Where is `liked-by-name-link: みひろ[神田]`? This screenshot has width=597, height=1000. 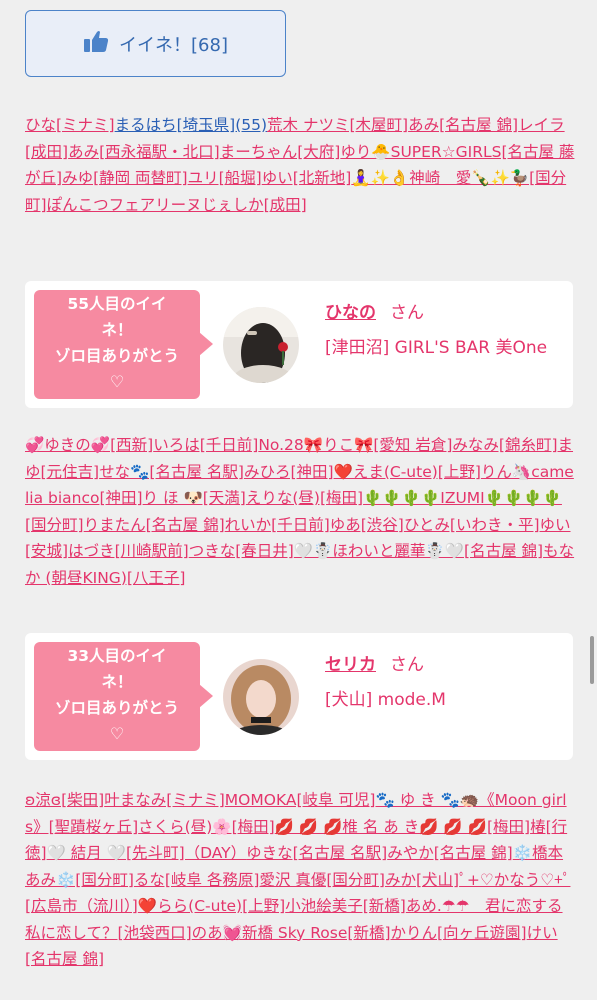 liked-by-name-link: みひろ[神田] is located at coordinates (289, 472).